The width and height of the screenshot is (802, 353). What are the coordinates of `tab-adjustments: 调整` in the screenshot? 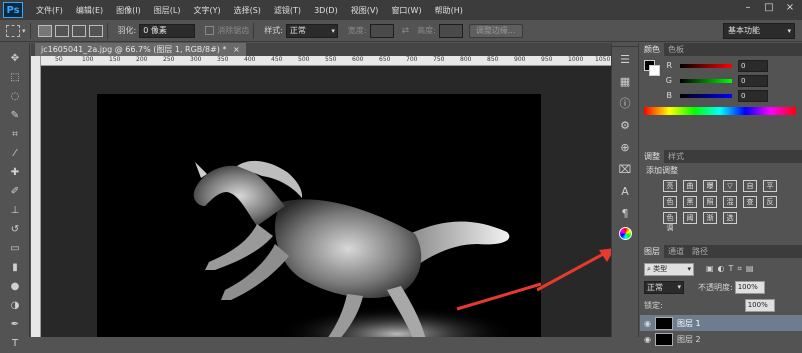 It's located at (652, 156).